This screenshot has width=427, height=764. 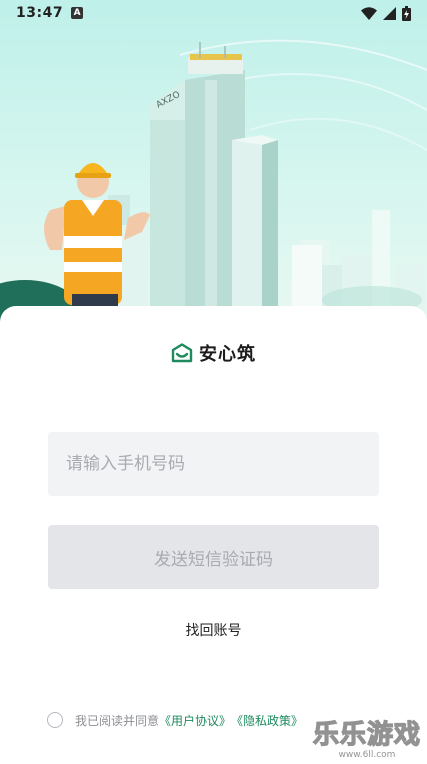 I want to click on user-agreement-link: 《用户协议》, so click(x=195, y=720).